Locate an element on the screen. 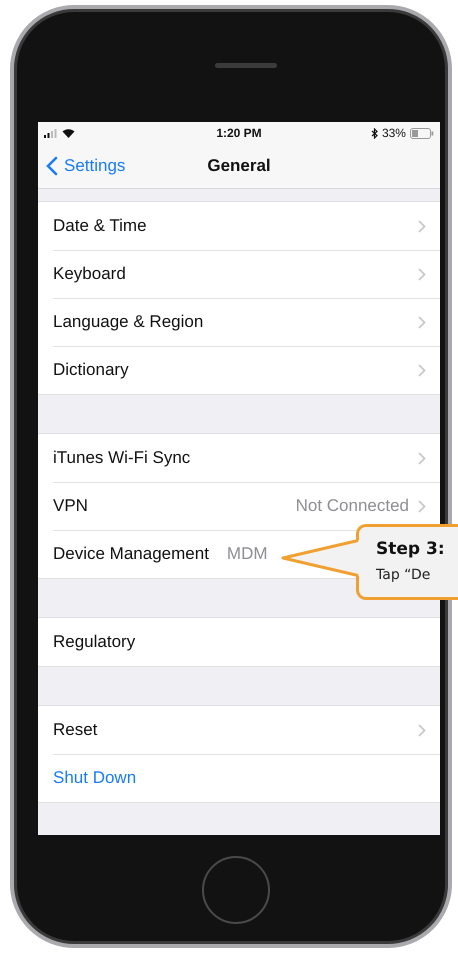 This screenshot has width=458, height=953. setting-item: Device Management is located at coordinates (131, 554).